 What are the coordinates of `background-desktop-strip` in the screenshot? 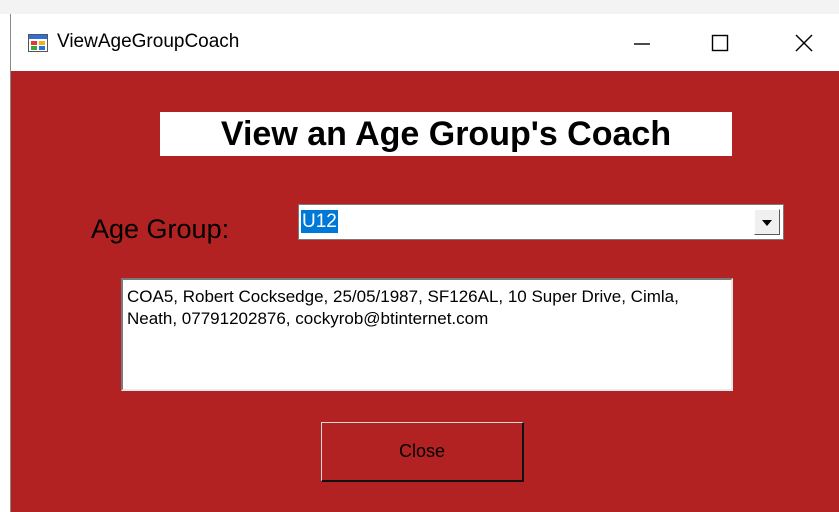 It's located at (419, 7).